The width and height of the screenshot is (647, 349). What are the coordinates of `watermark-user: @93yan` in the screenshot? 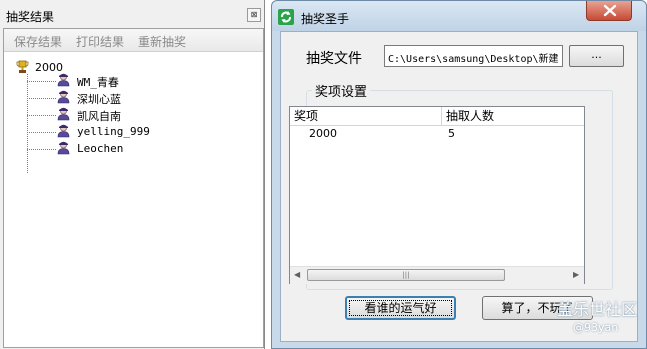 It's located at (596, 327).